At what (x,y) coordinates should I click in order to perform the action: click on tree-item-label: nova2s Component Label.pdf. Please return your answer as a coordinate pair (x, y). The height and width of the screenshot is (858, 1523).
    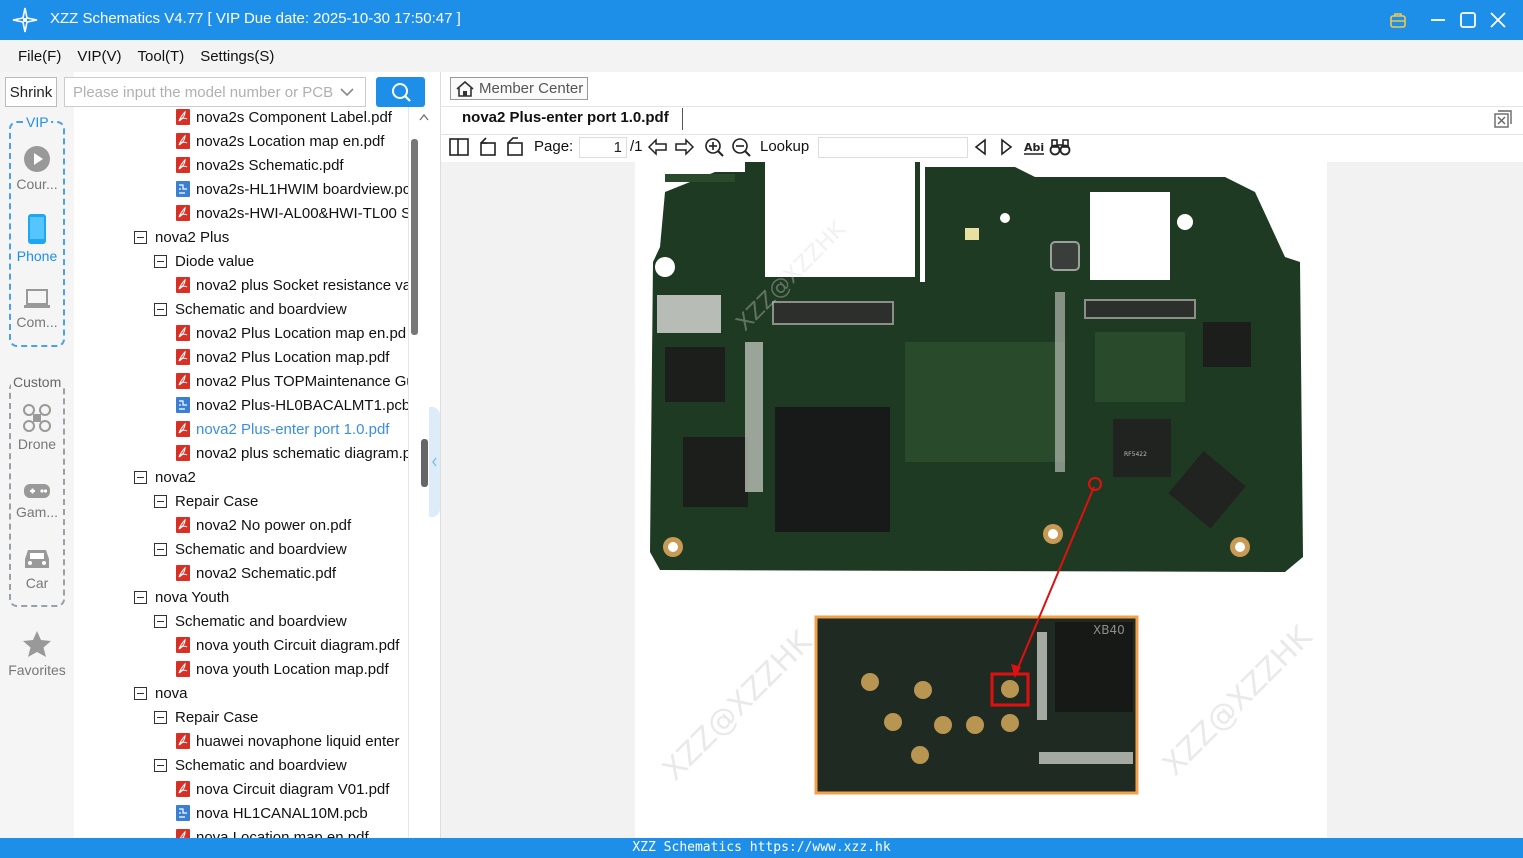
    Looking at the image, I should click on (294, 117).